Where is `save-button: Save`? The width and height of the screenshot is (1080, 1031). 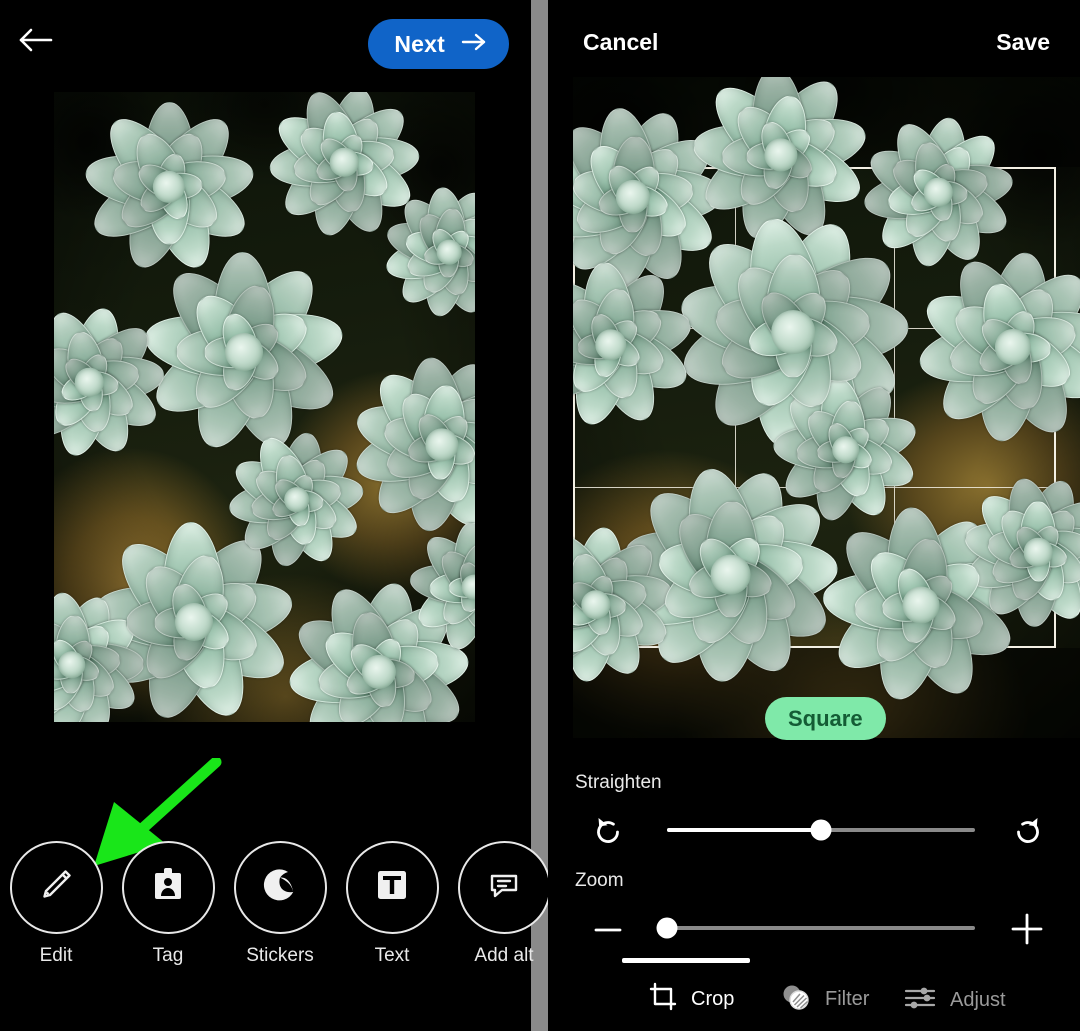
save-button: Save is located at coordinates (1023, 42).